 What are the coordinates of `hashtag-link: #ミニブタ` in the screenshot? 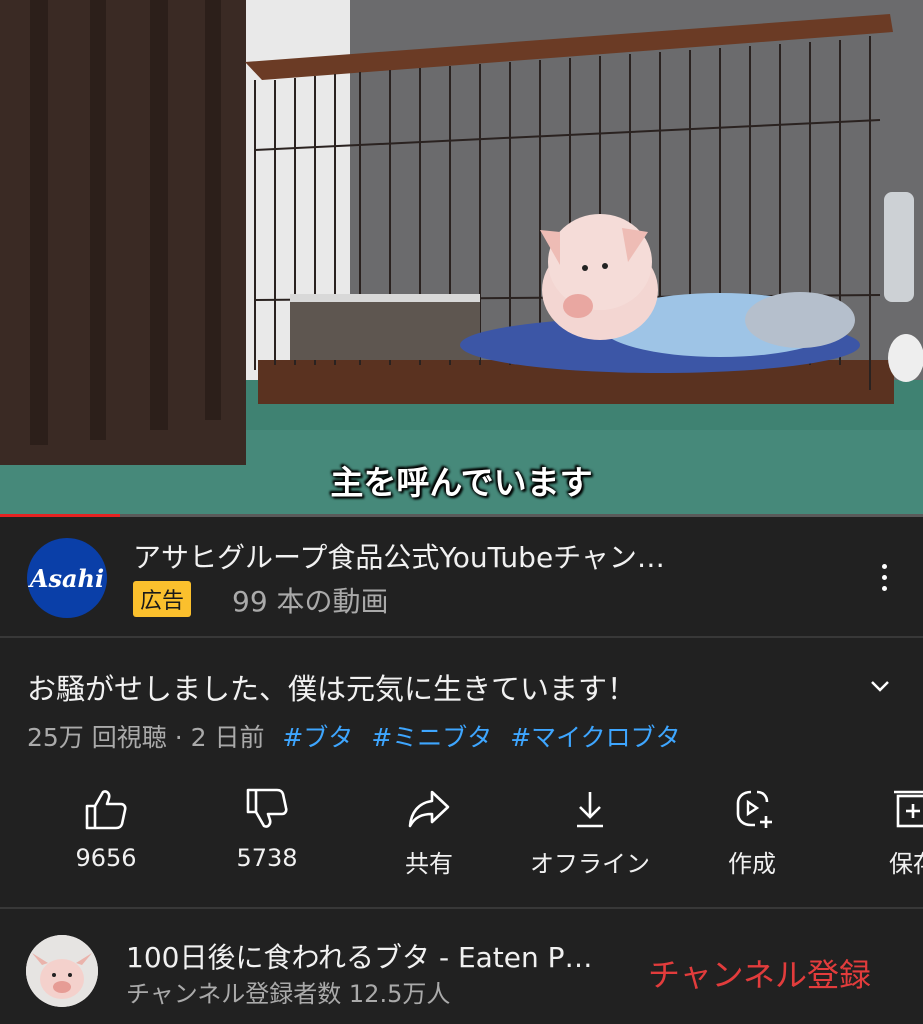 It's located at (431, 737).